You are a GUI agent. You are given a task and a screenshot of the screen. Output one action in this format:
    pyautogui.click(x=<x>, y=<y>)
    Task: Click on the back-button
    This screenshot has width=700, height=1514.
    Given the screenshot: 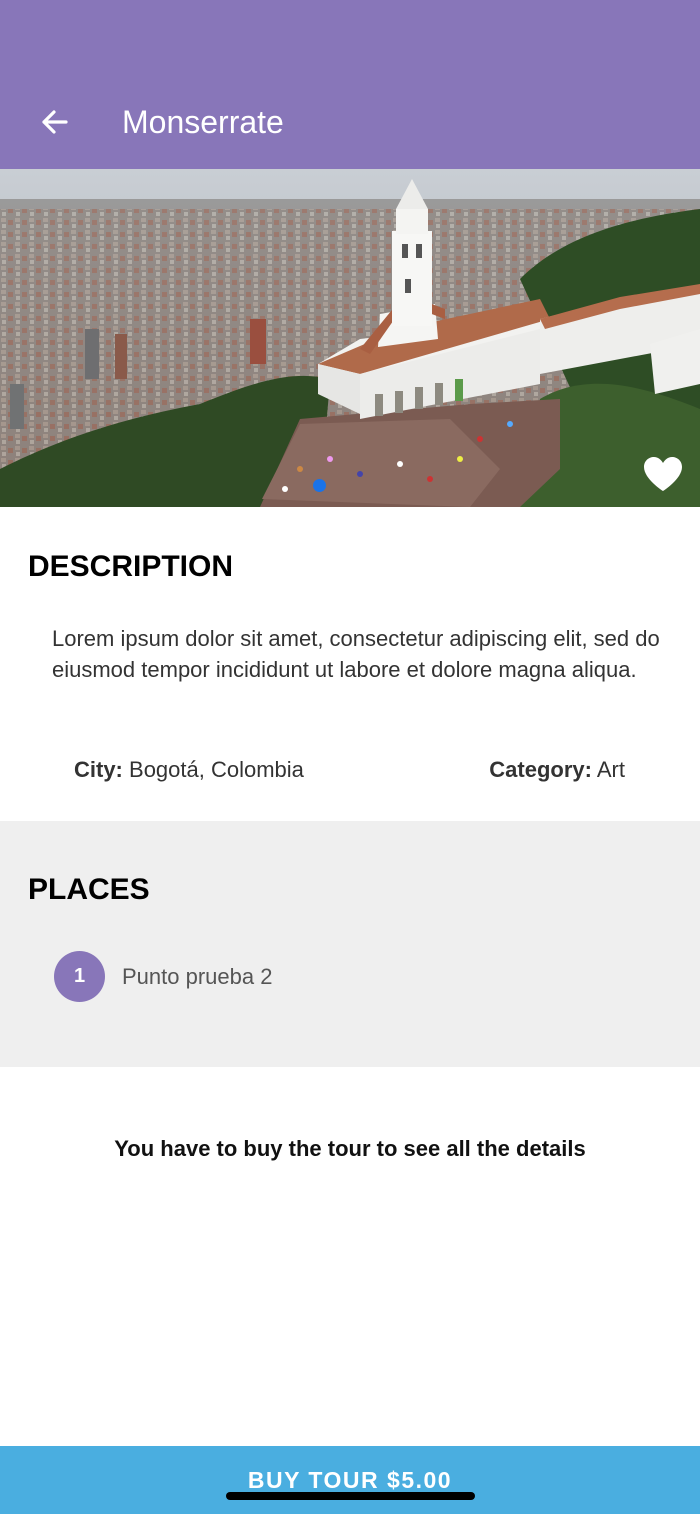 What is the action you would take?
    pyautogui.click(x=54, y=122)
    